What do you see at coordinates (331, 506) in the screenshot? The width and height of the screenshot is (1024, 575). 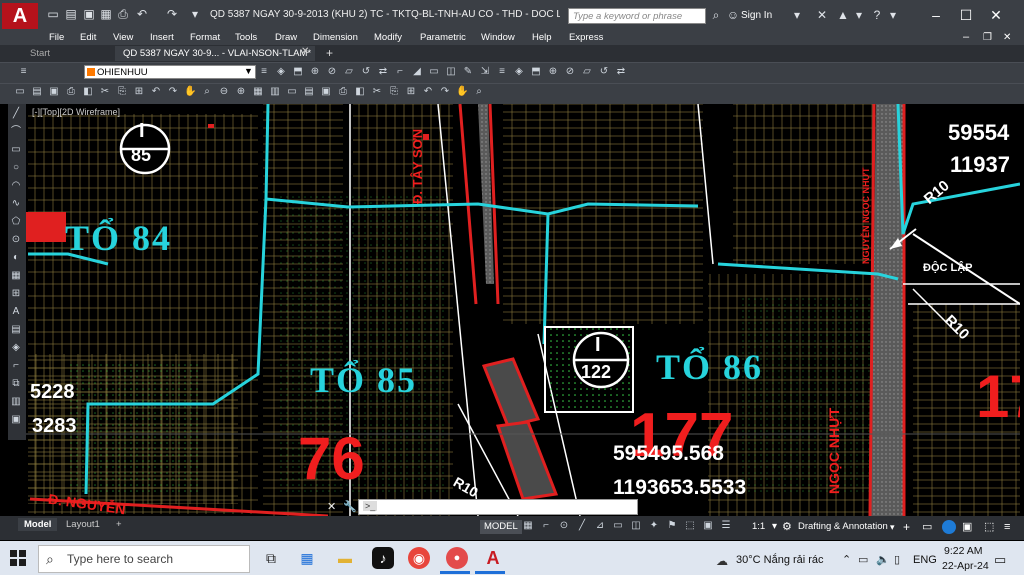 I see `command-close-icon: ✕` at bounding box center [331, 506].